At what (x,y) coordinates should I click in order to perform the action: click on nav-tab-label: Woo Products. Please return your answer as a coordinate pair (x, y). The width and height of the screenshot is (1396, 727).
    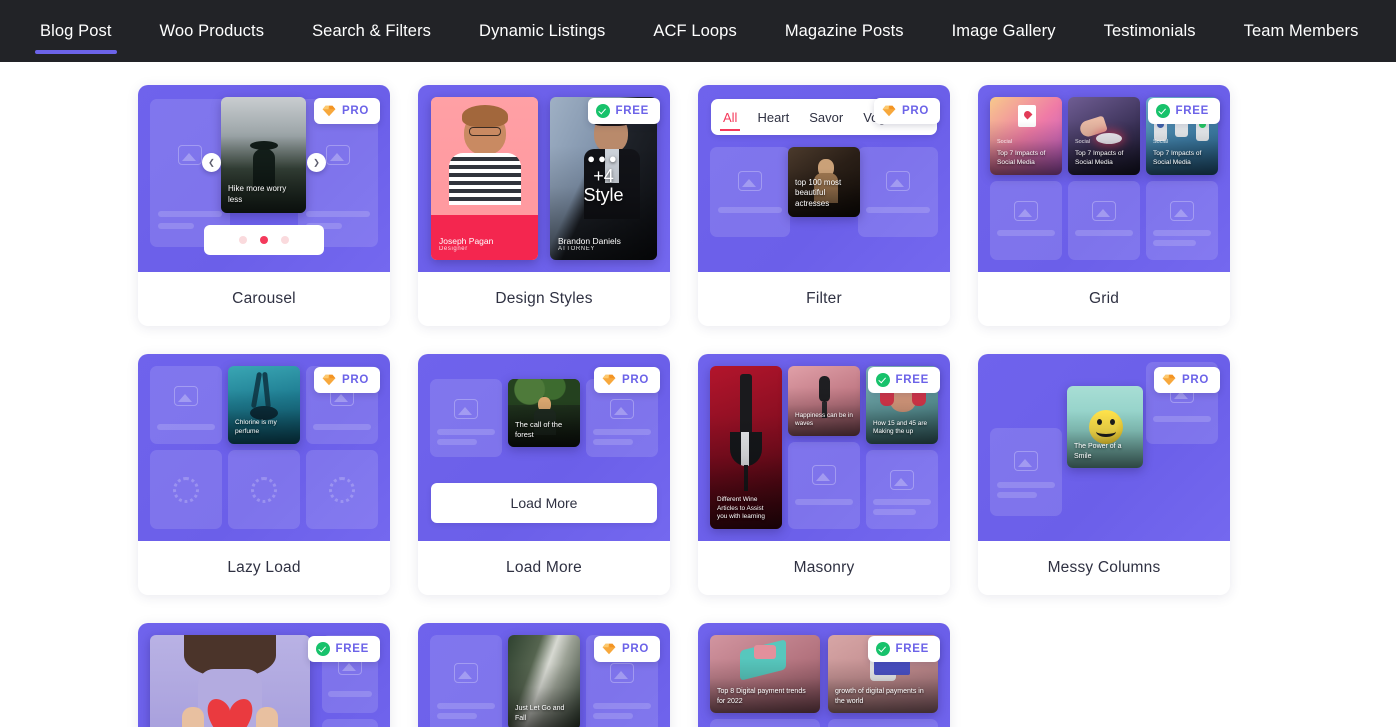
    Looking at the image, I should click on (212, 30).